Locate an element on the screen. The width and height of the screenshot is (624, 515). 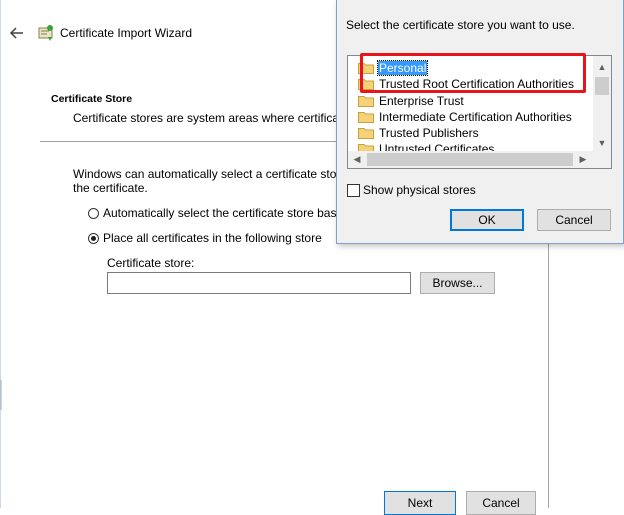
window-edge is located at coordinates (0, 254).